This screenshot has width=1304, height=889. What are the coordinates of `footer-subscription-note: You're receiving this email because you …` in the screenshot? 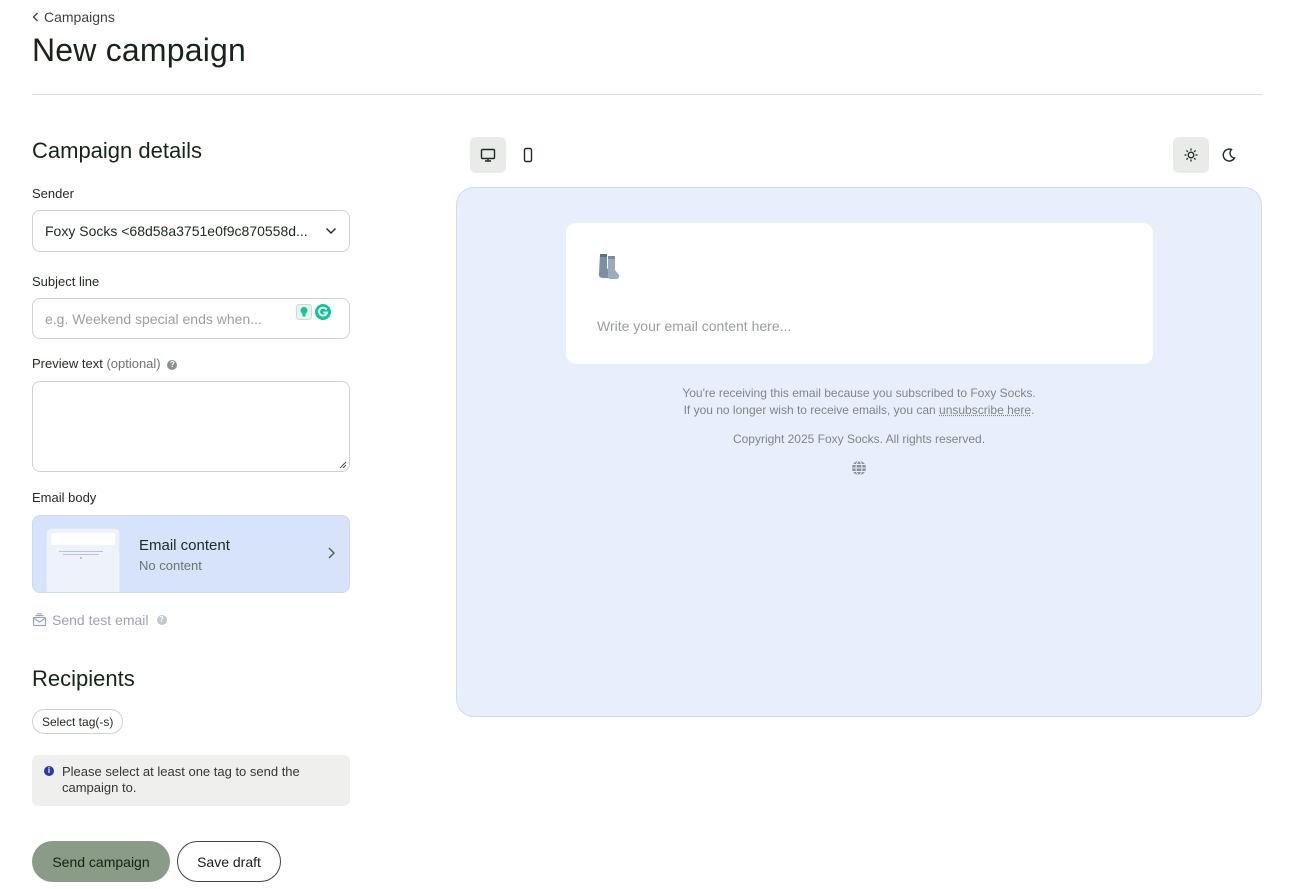 It's located at (859, 402).